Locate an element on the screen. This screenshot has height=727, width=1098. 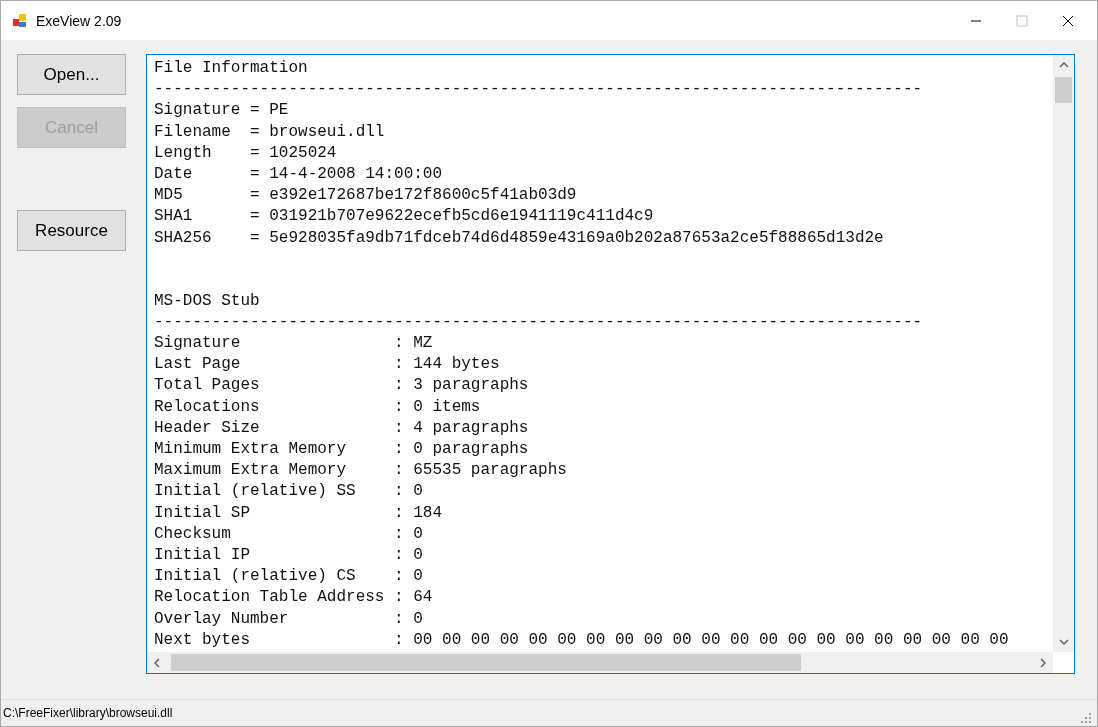
text-line: Relocation Table Address : 64 is located at coordinates (294, 598).